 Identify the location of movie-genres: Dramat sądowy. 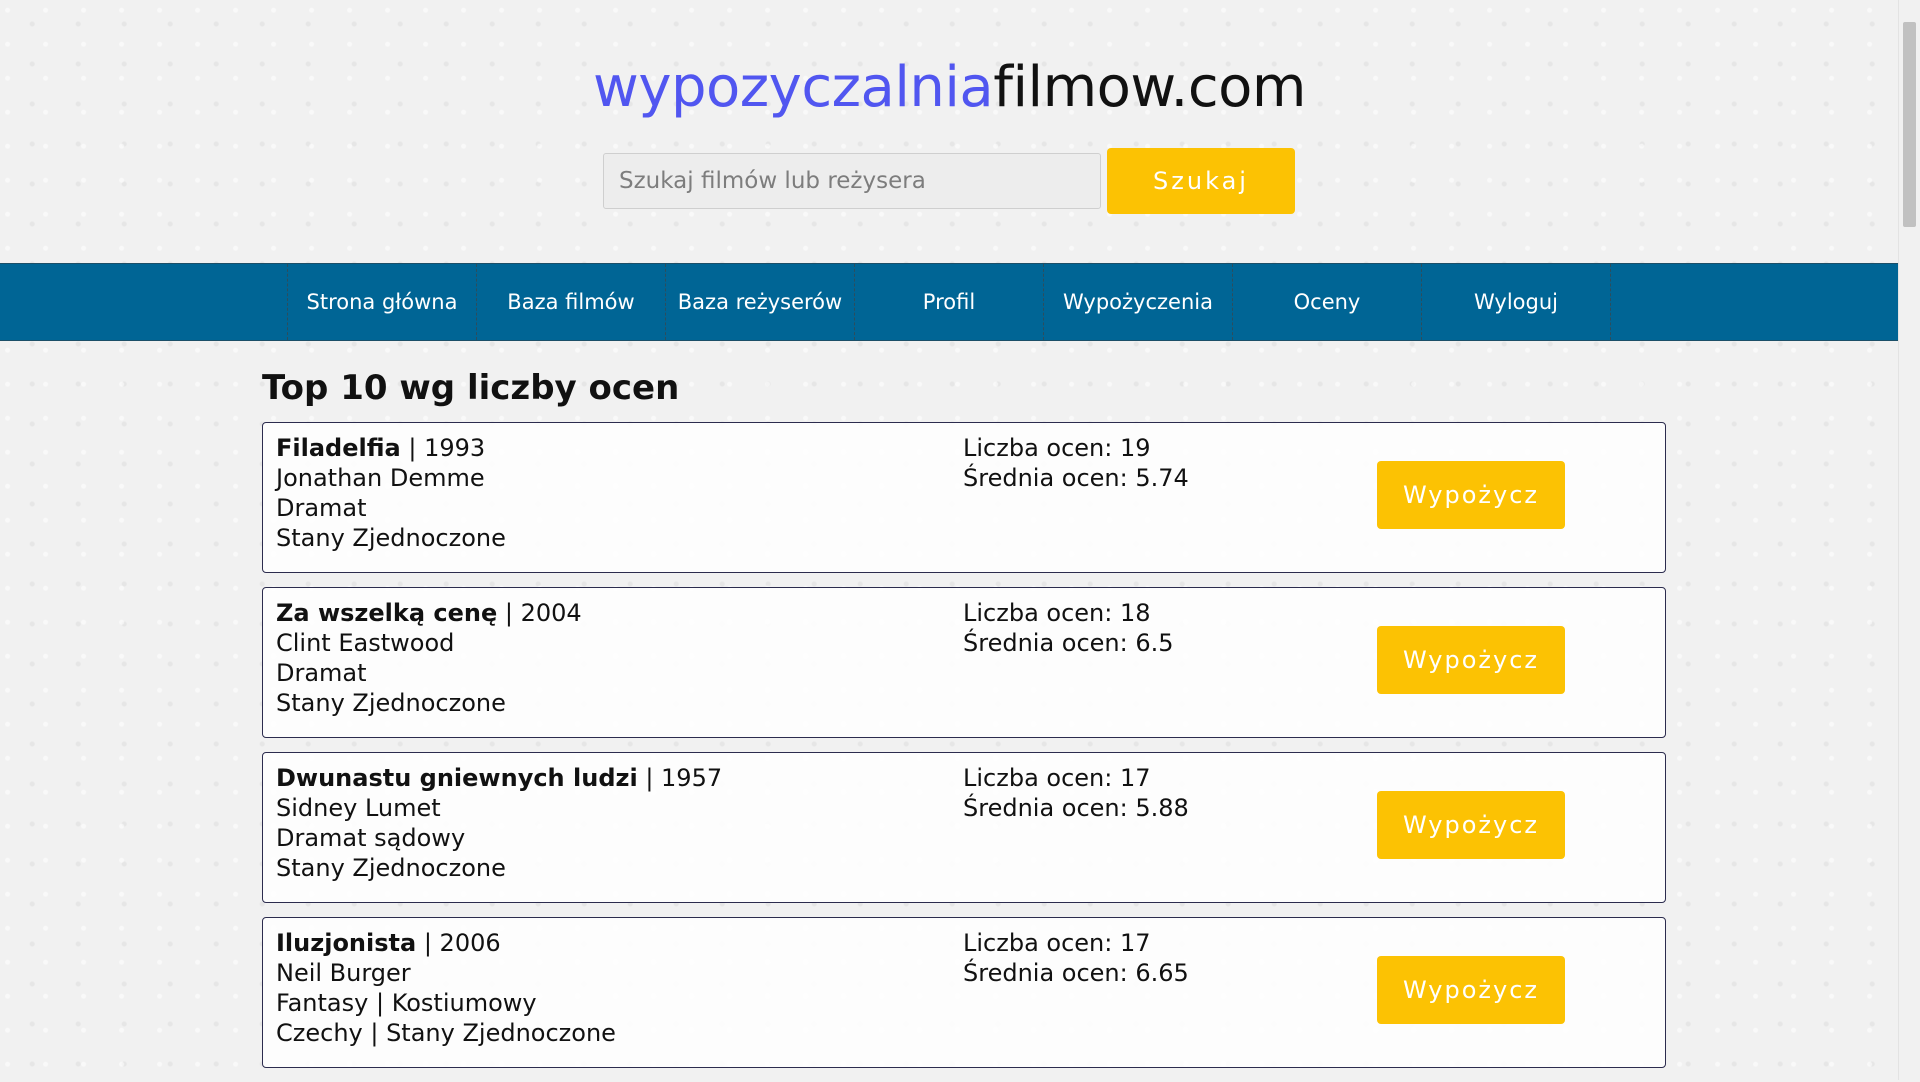
(371, 838).